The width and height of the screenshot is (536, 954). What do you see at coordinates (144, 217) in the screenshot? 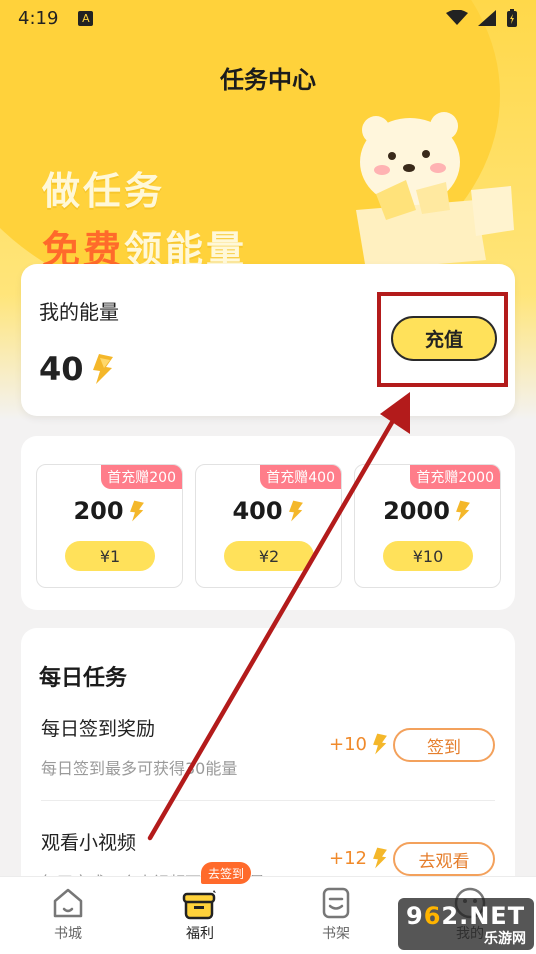
I see `promo-slogan: 做任务 免费领能量` at bounding box center [144, 217].